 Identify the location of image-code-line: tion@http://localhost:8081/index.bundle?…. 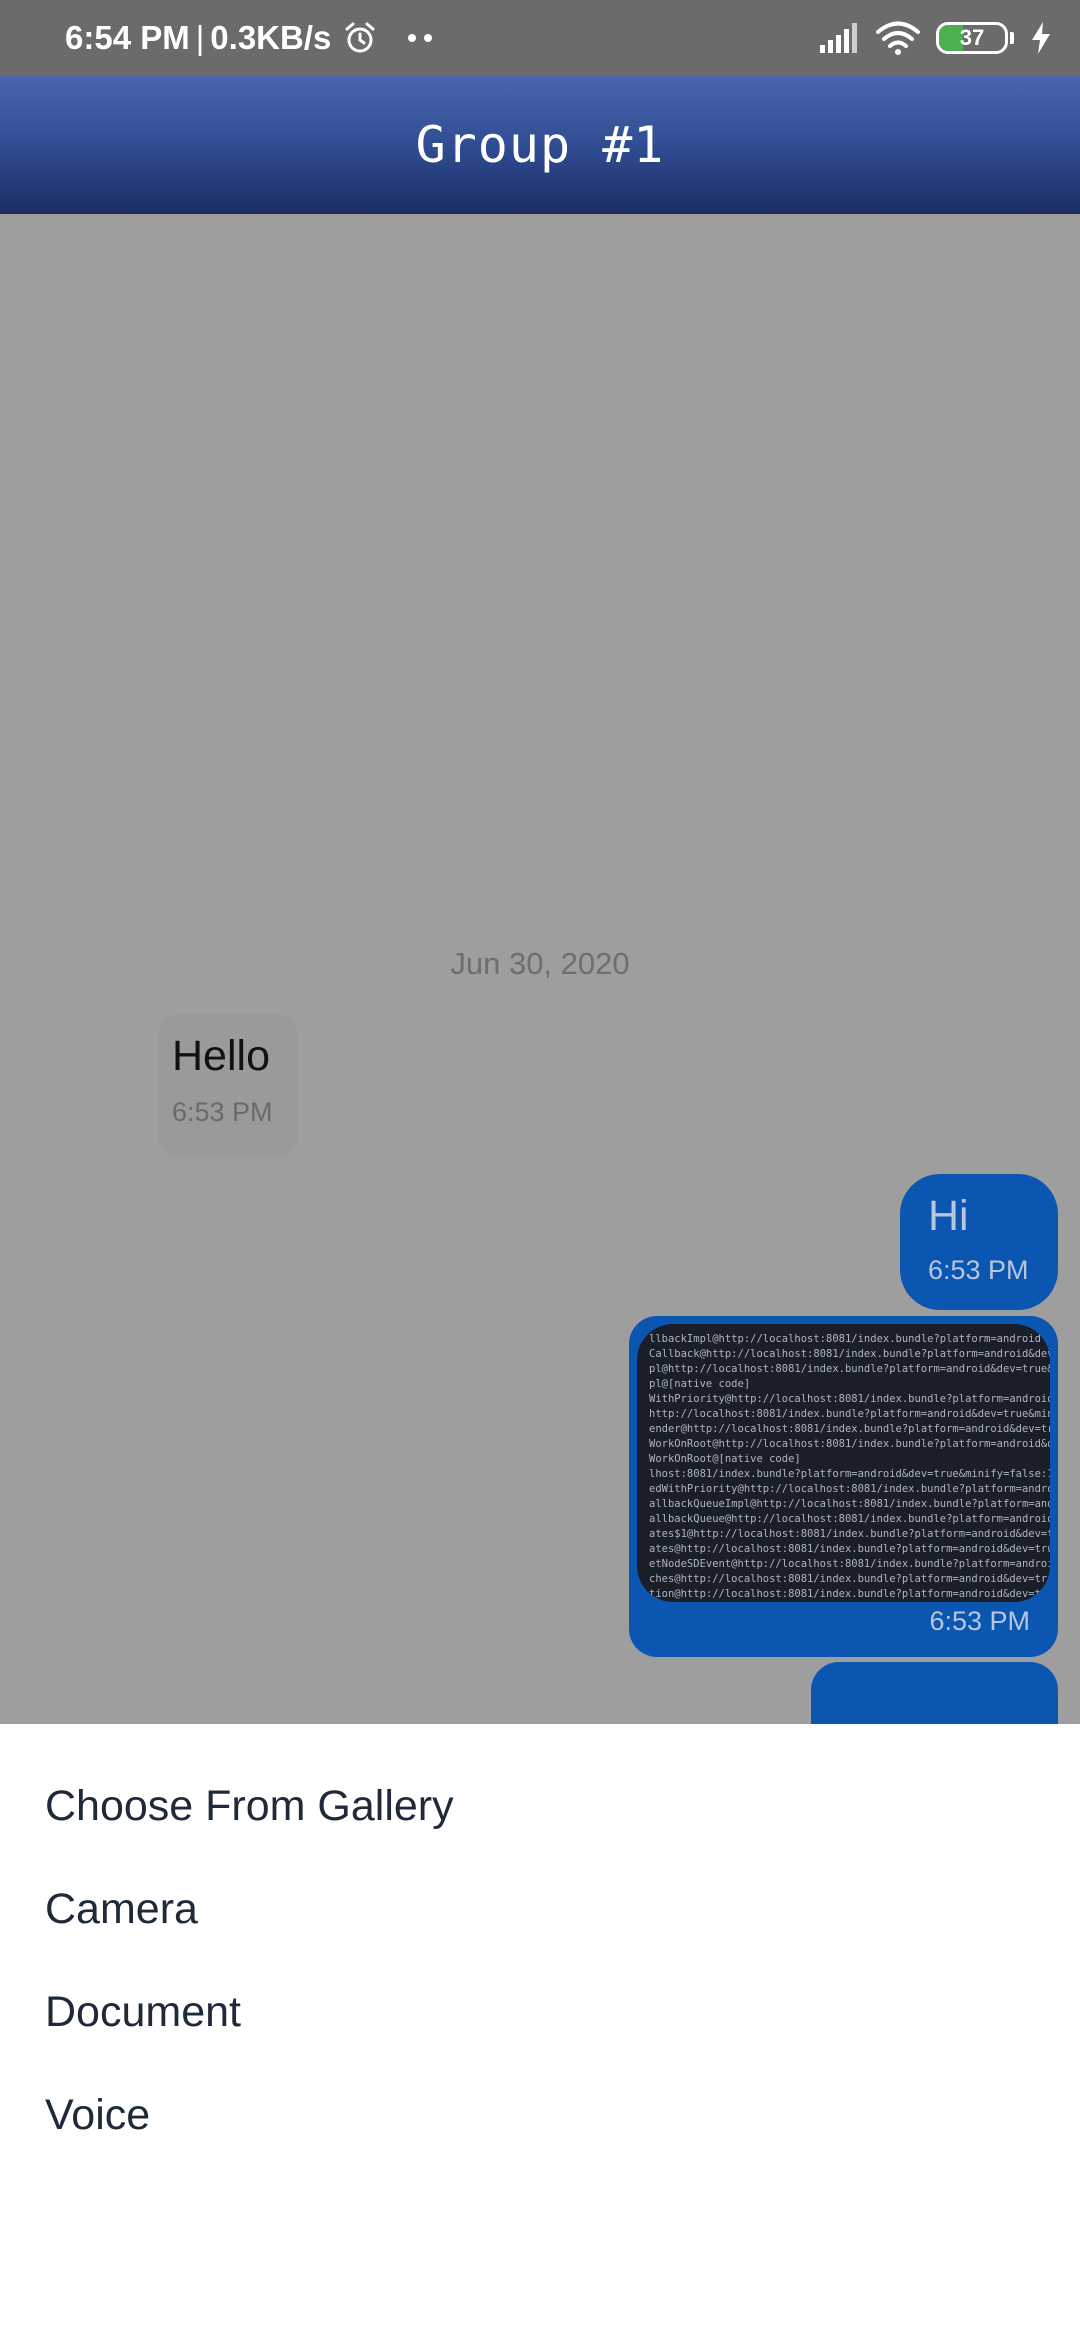
(849, 1594).